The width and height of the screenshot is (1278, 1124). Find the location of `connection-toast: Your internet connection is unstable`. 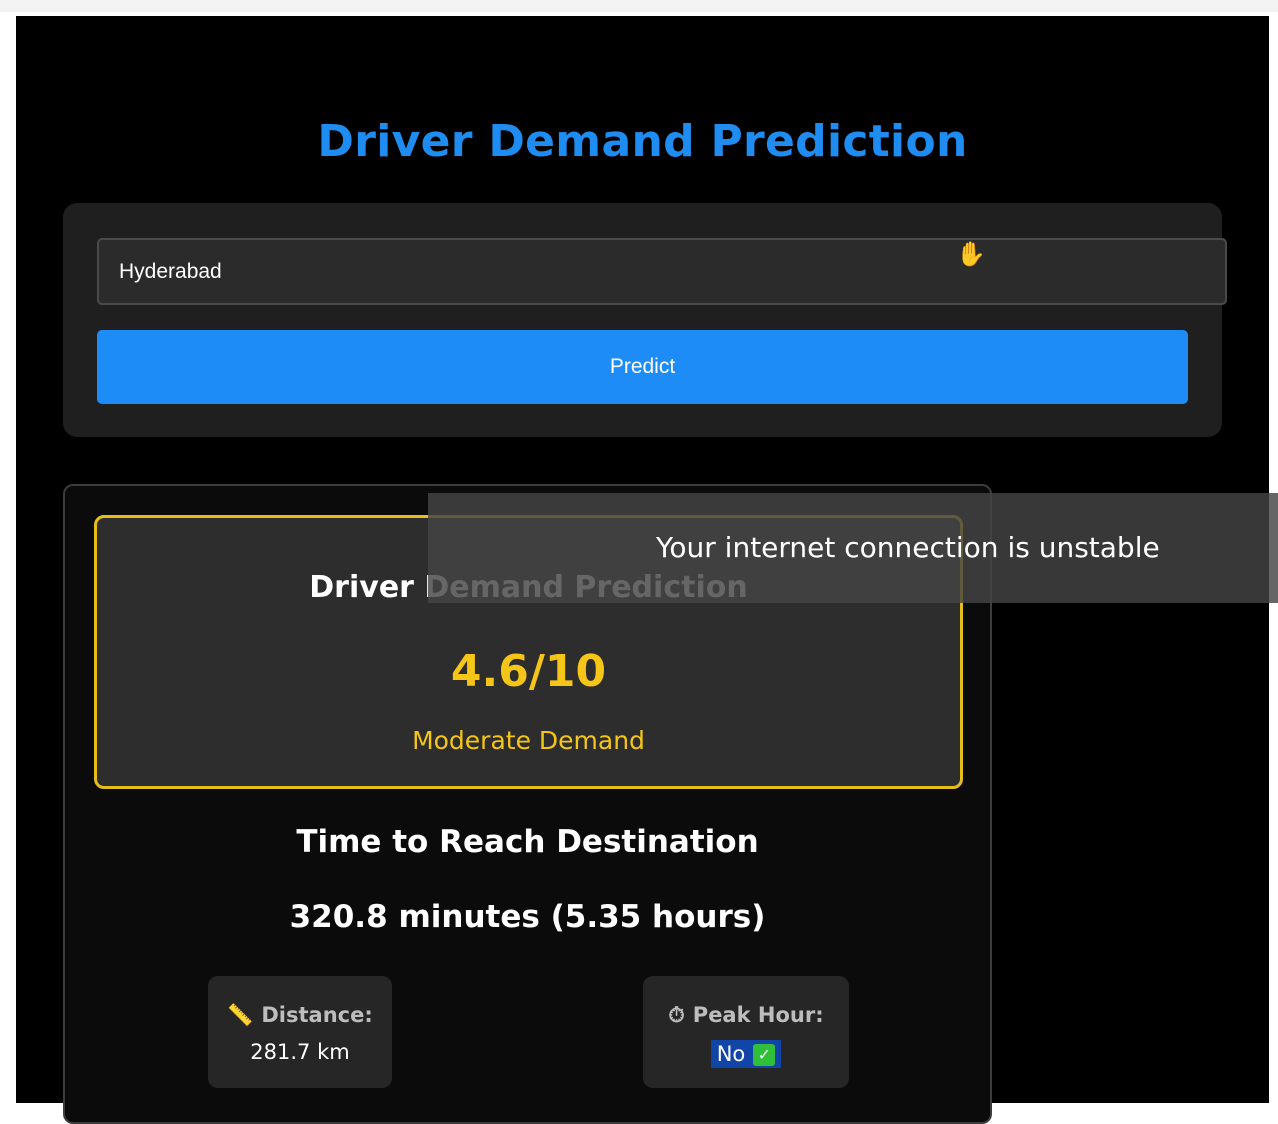

connection-toast: Your internet connection is unstable is located at coordinates (853, 548).